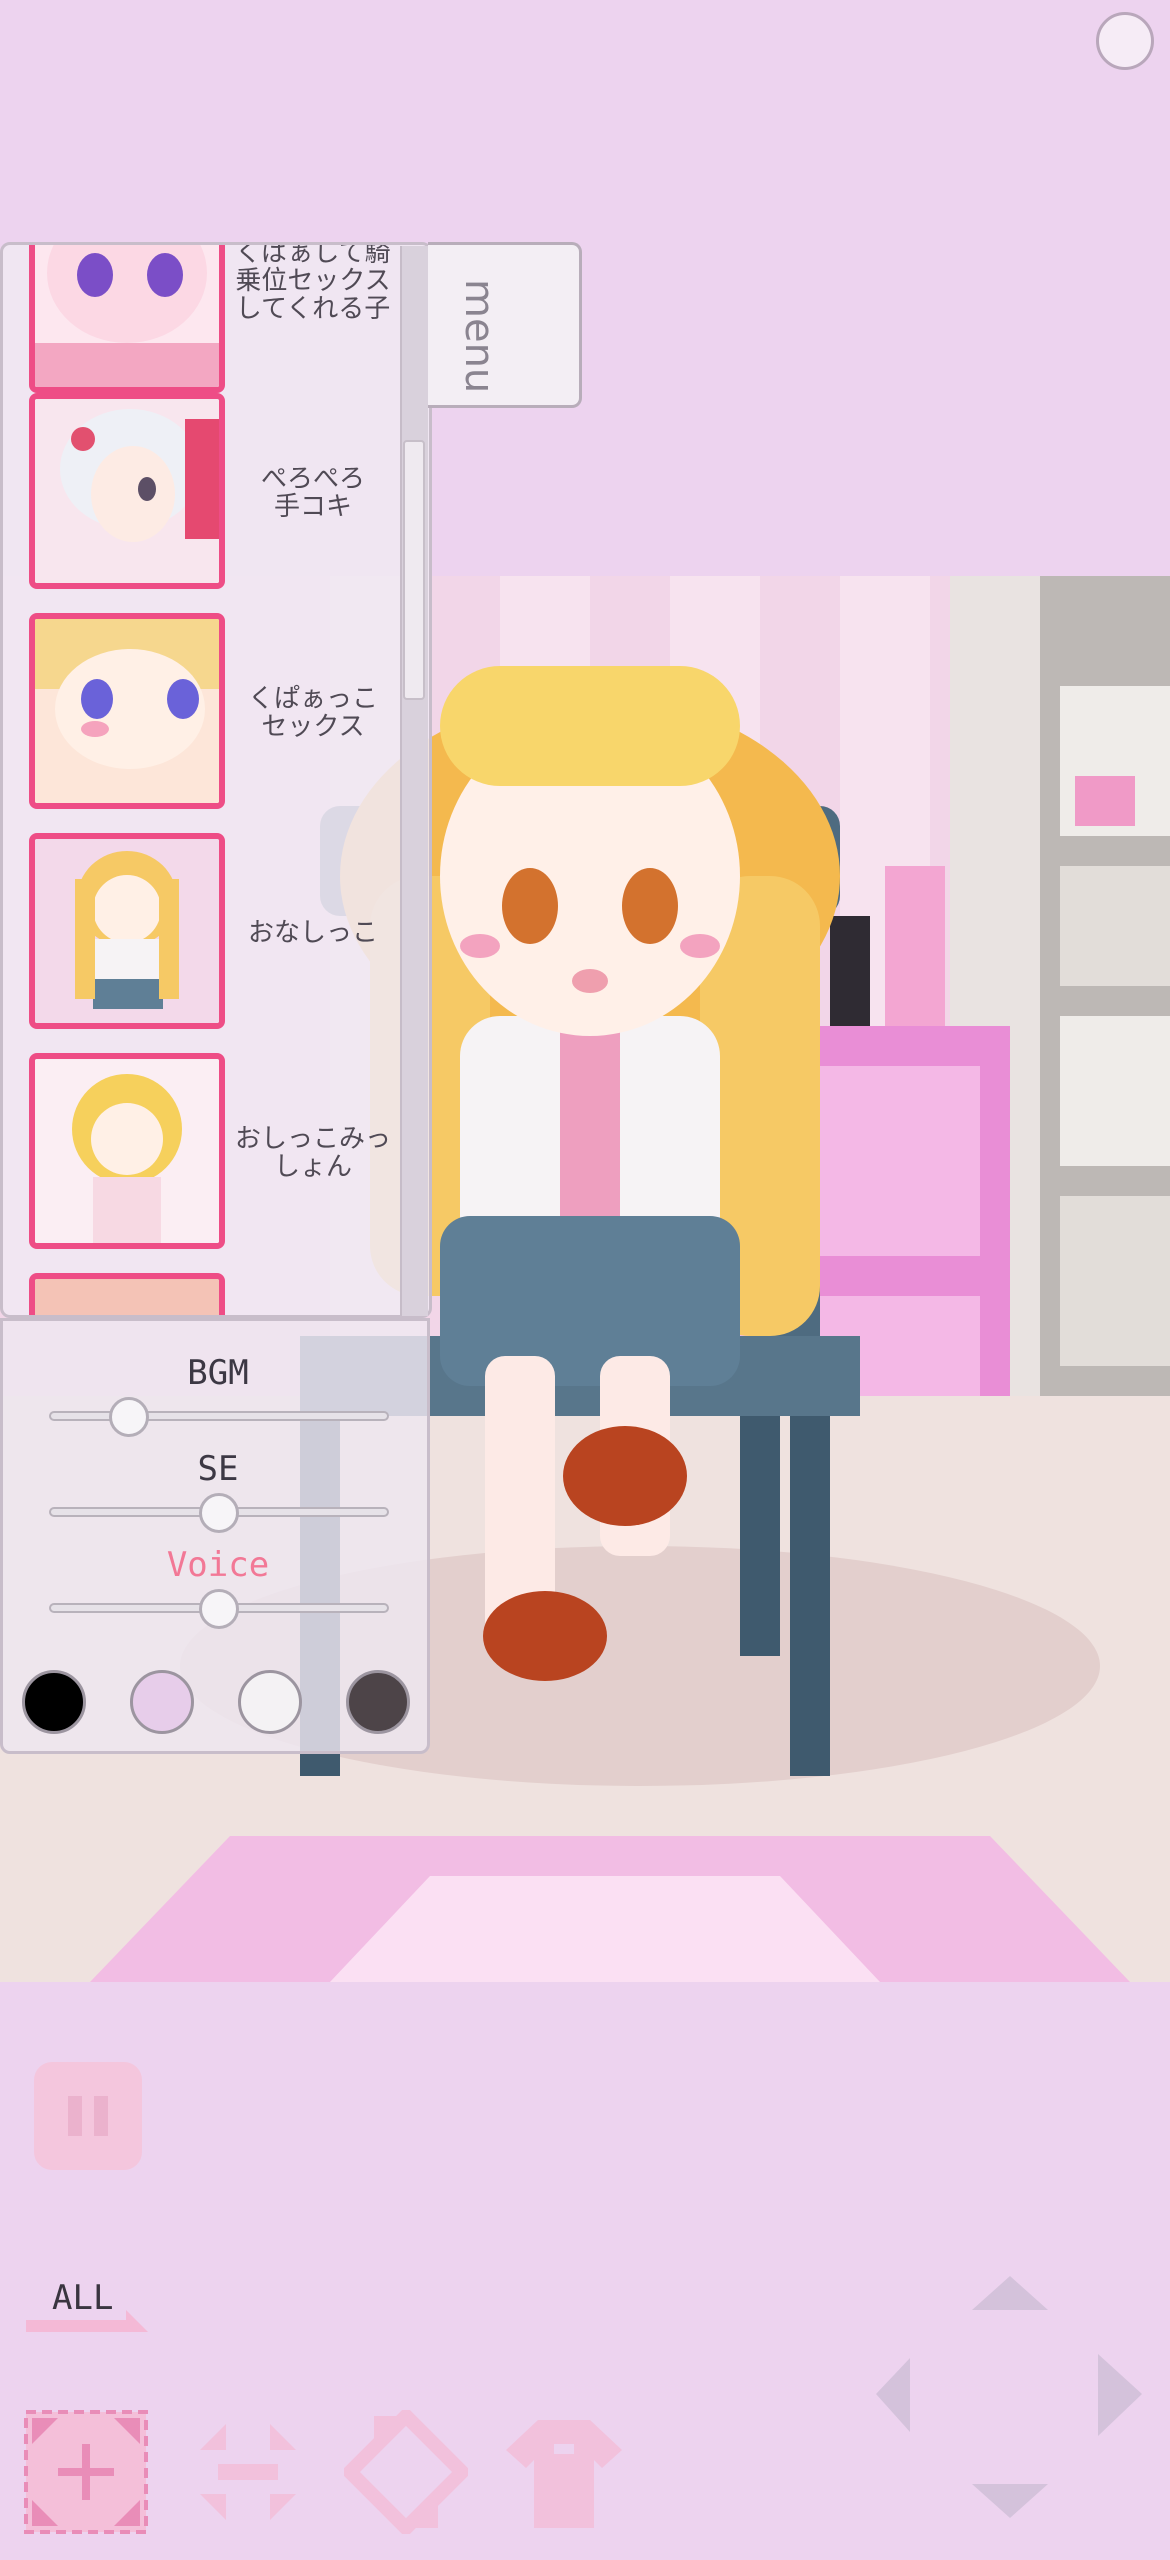 The height and width of the screenshot is (2560, 1170). Describe the element at coordinates (219, 1513) in the screenshot. I see `se-slider-knob` at that location.